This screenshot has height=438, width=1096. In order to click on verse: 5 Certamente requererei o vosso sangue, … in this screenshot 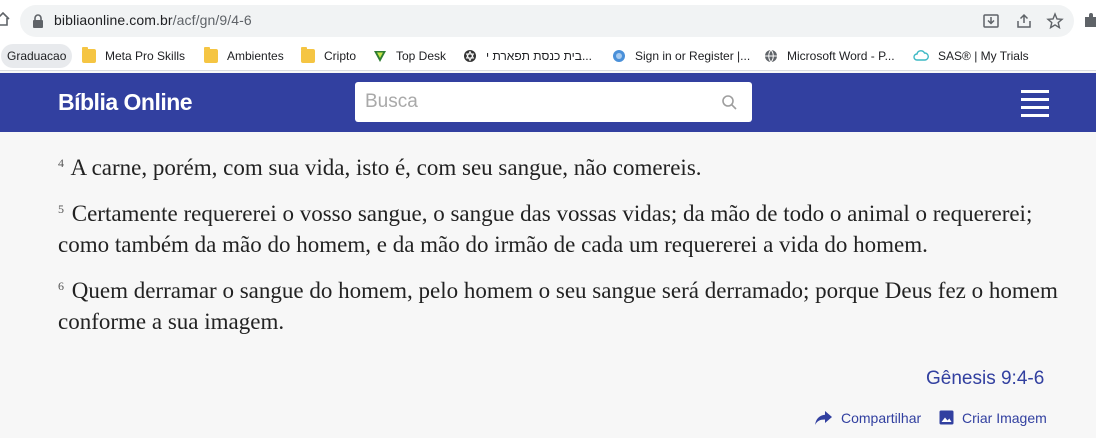, I will do `click(558, 227)`.